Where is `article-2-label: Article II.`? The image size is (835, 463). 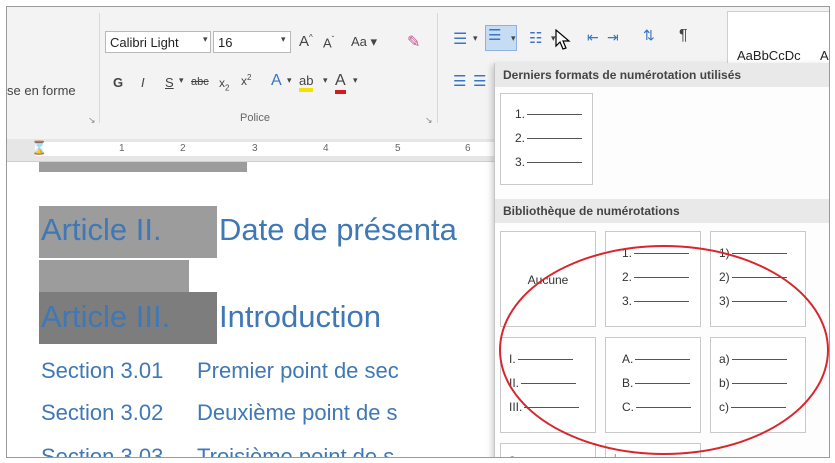
article-2-label: Article II. is located at coordinates (101, 230).